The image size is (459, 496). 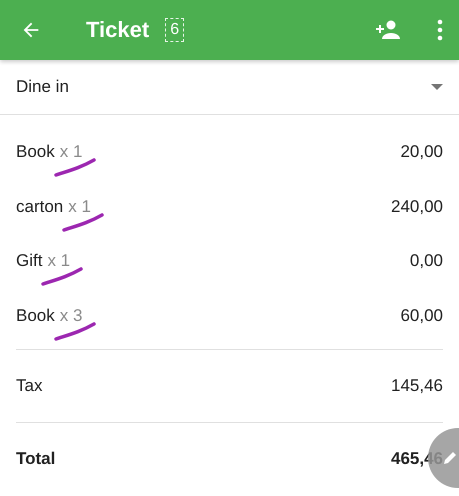 I want to click on order-type-dropdown: Dine in, so click(x=229, y=87).